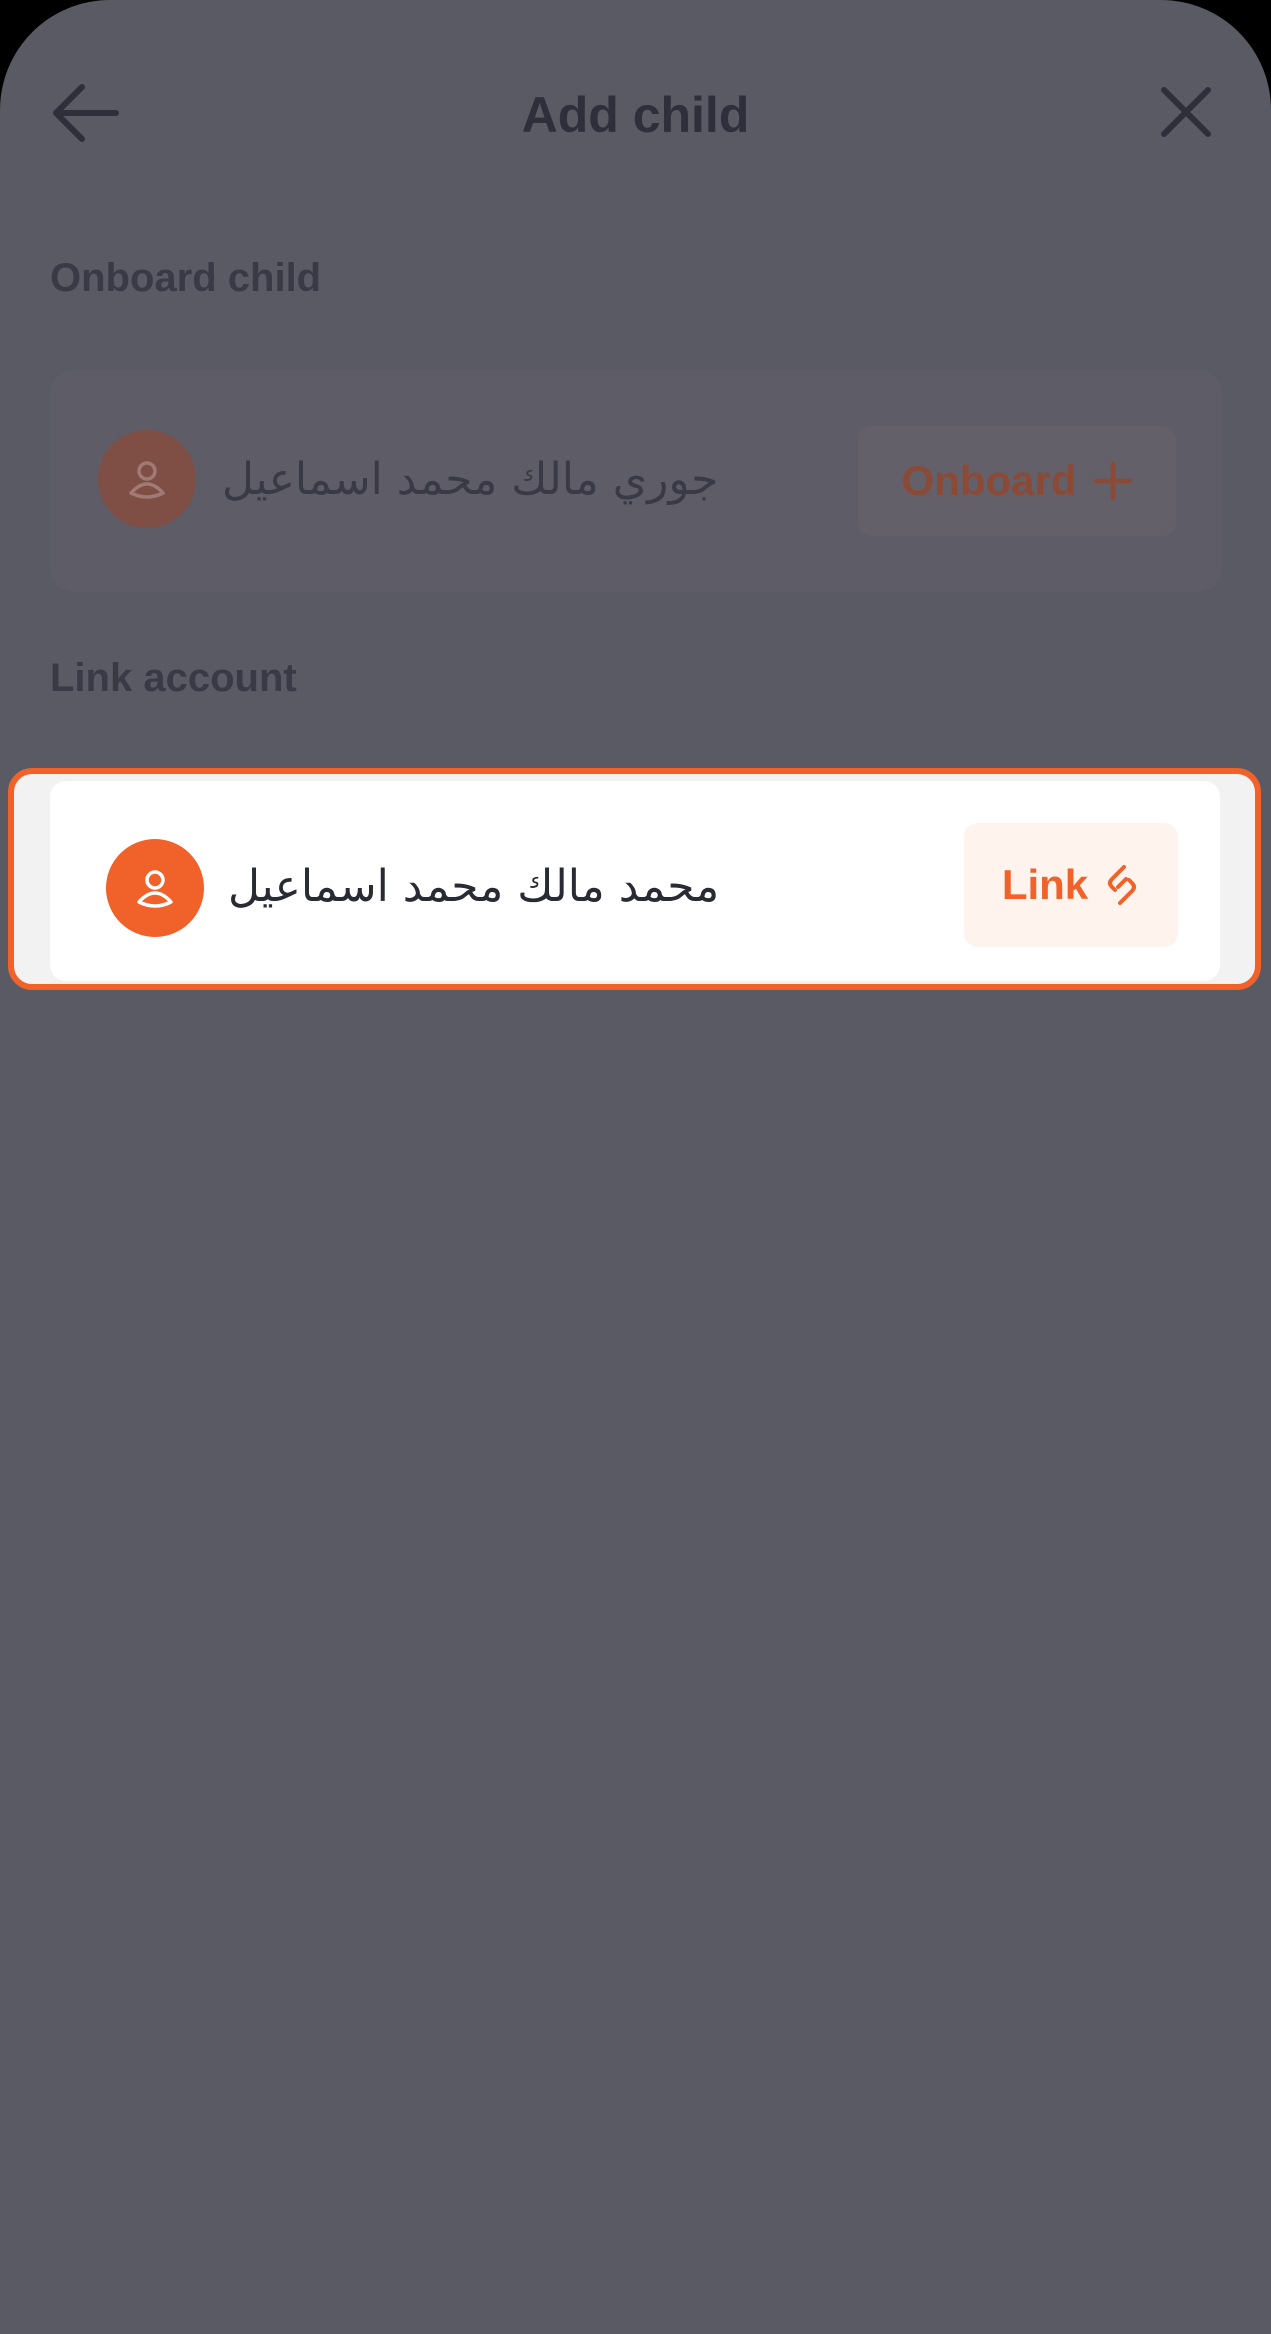 Image resolution: width=1271 pixels, height=2334 pixels. What do you see at coordinates (186, 278) in the screenshot?
I see `onboard-section-label: Onboard child` at bounding box center [186, 278].